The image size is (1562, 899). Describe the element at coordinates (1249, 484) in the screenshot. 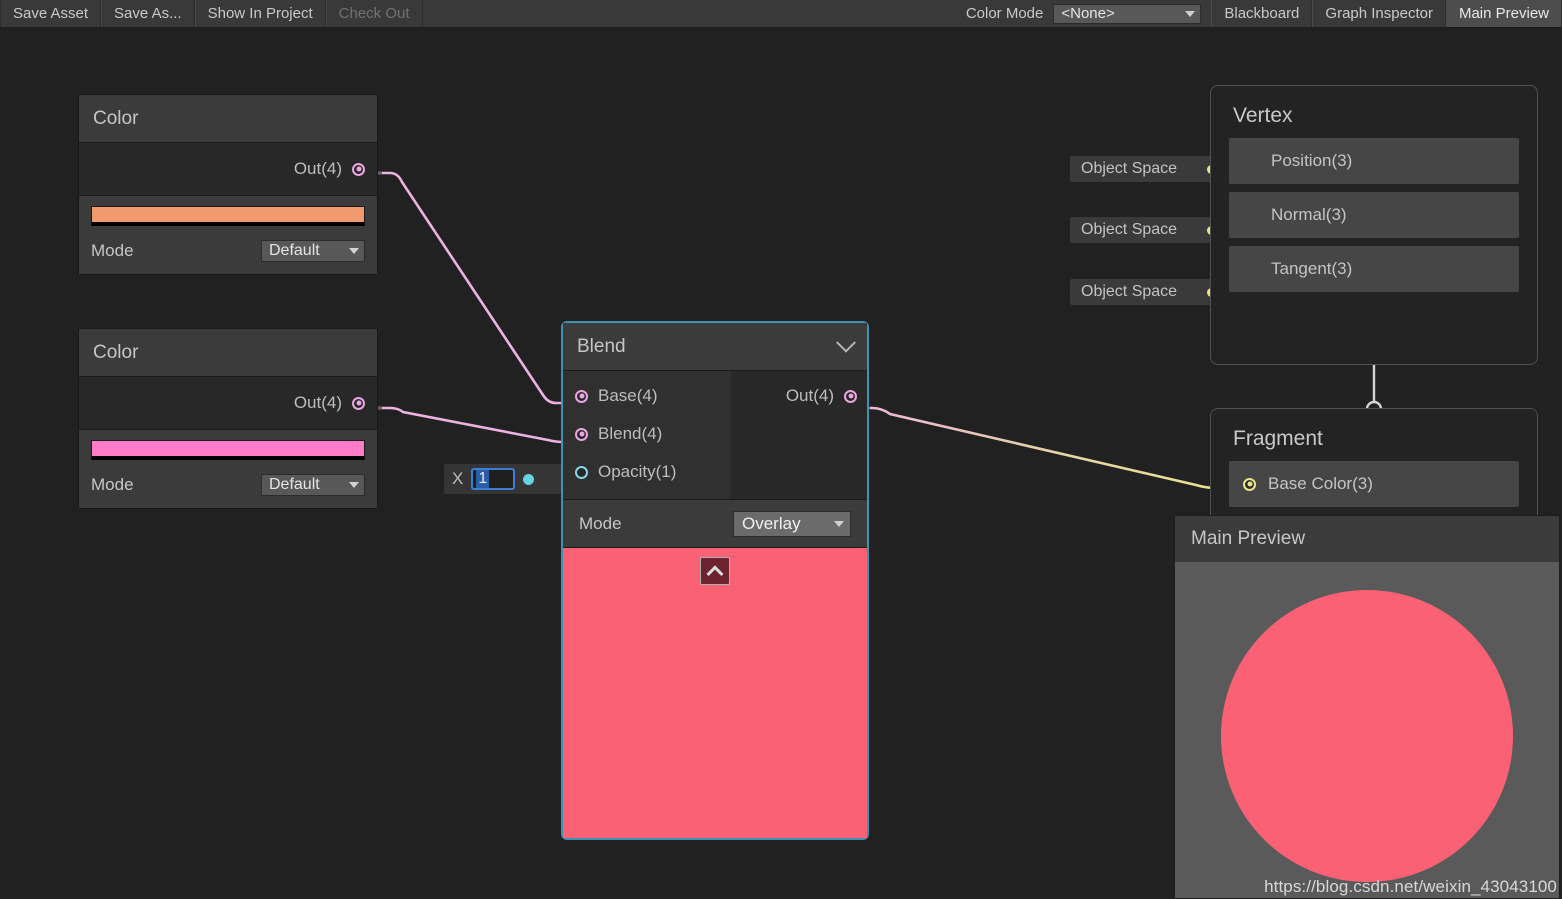

I see `fragment-base-color-port` at that location.